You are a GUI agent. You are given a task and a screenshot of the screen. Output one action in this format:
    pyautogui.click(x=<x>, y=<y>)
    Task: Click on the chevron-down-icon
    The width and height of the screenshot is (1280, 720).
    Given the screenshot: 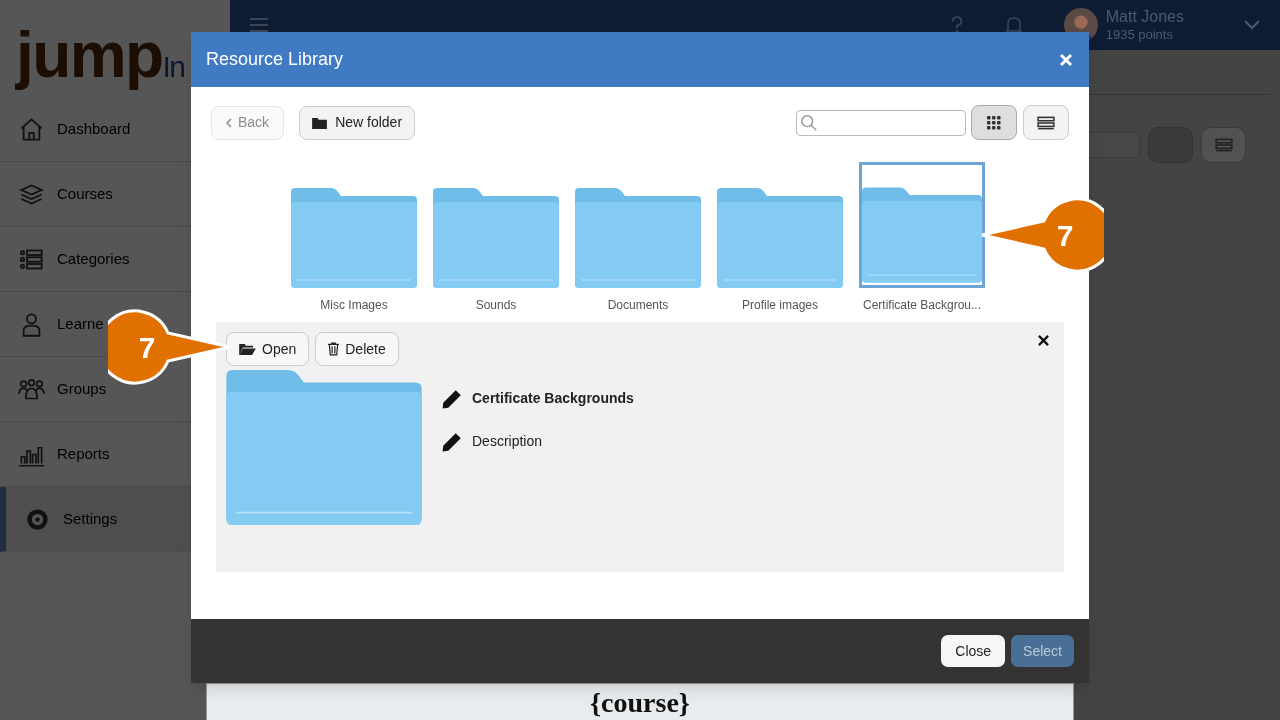 What is the action you would take?
    pyautogui.click(x=1252, y=25)
    